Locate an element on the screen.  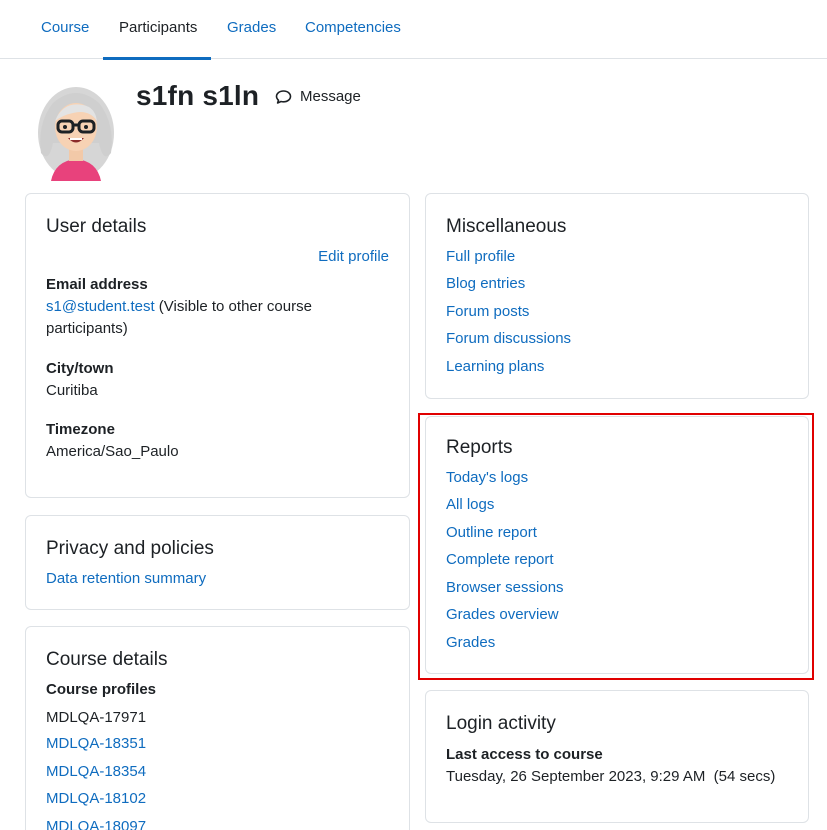
course-link: MDLQA-18354 is located at coordinates (96, 771).